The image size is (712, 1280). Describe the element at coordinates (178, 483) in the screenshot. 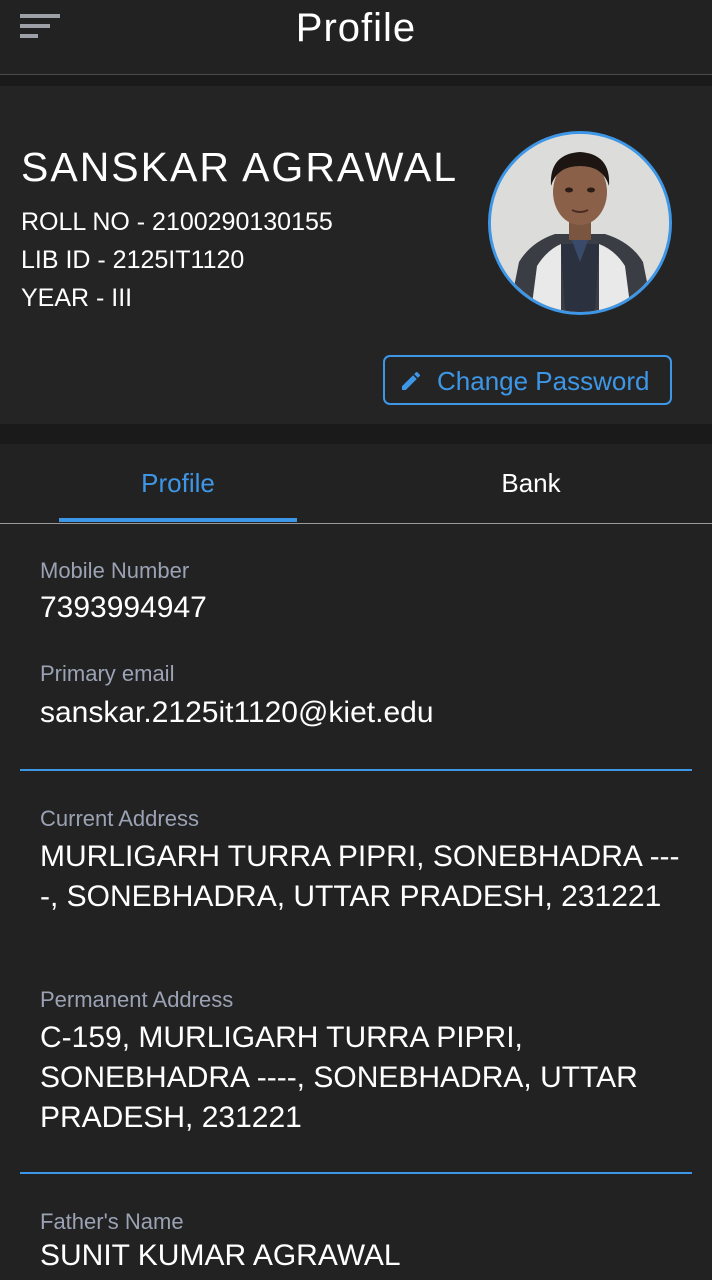

I see `tab-profile: Profile` at that location.